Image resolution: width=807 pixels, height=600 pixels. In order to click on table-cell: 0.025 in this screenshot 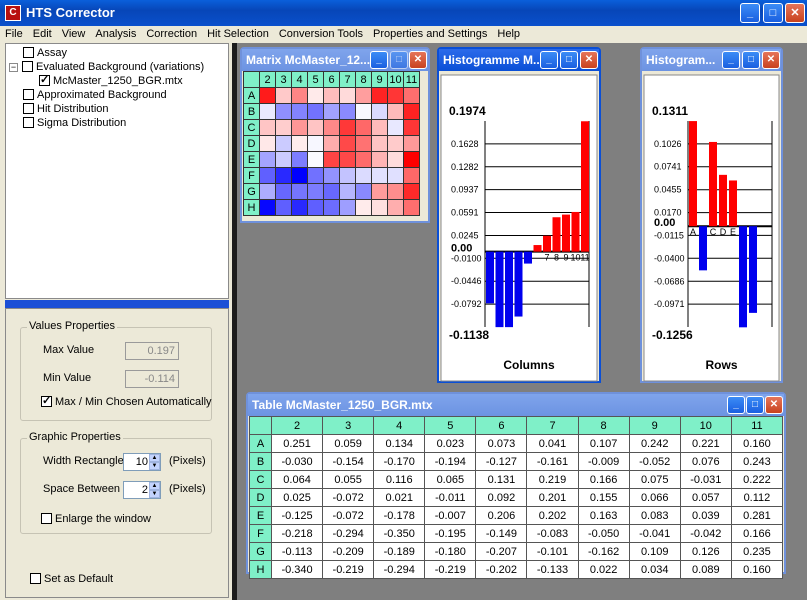, I will do `click(297, 497)`.